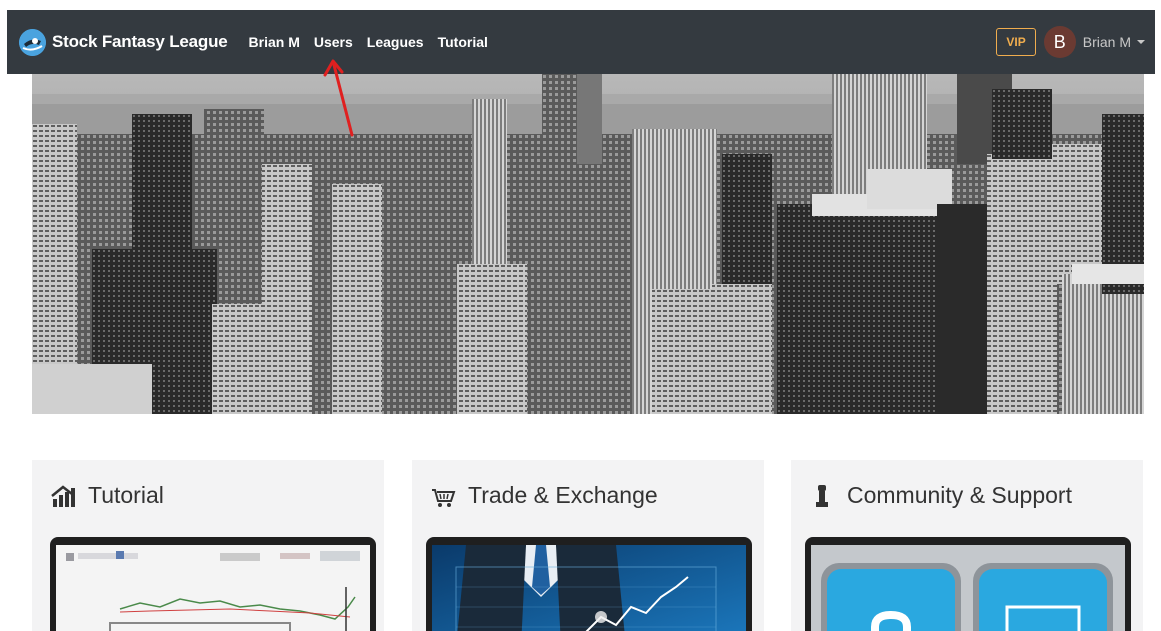 This screenshot has height=631, width=1161. I want to click on card-title-trade: Trade & Exchange, so click(544, 495).